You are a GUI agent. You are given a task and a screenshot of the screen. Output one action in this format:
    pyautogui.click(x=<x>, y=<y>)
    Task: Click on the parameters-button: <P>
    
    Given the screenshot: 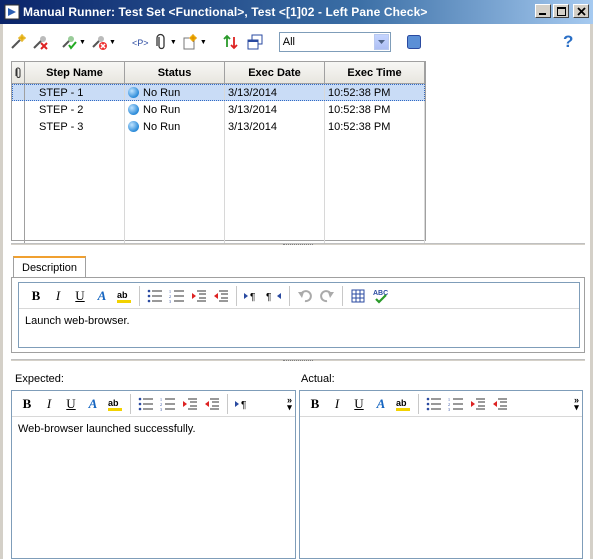 What is the action you would take?
    pyautogui.click(x=140, y=42)
    